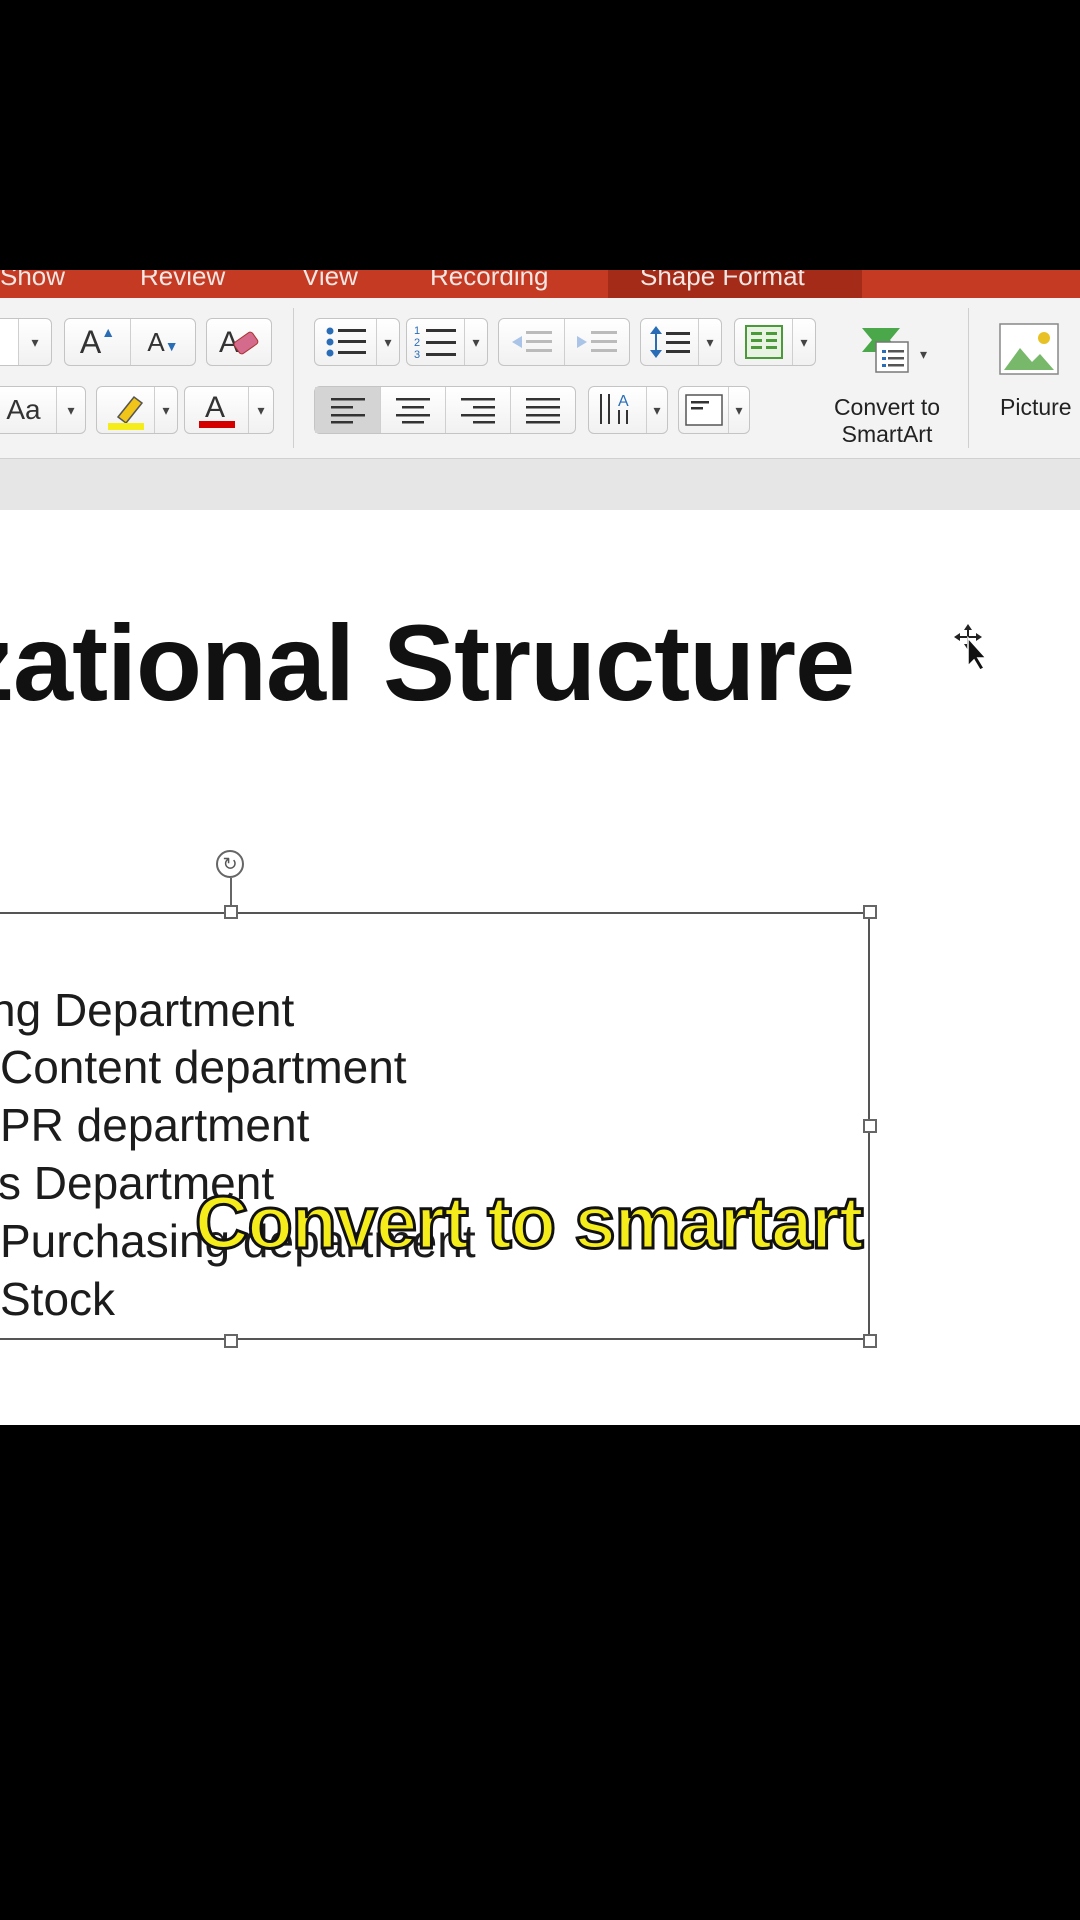 The width and height of the screenshot is (1080, 1920). I want to click on columns-icon, so click(763, 342).